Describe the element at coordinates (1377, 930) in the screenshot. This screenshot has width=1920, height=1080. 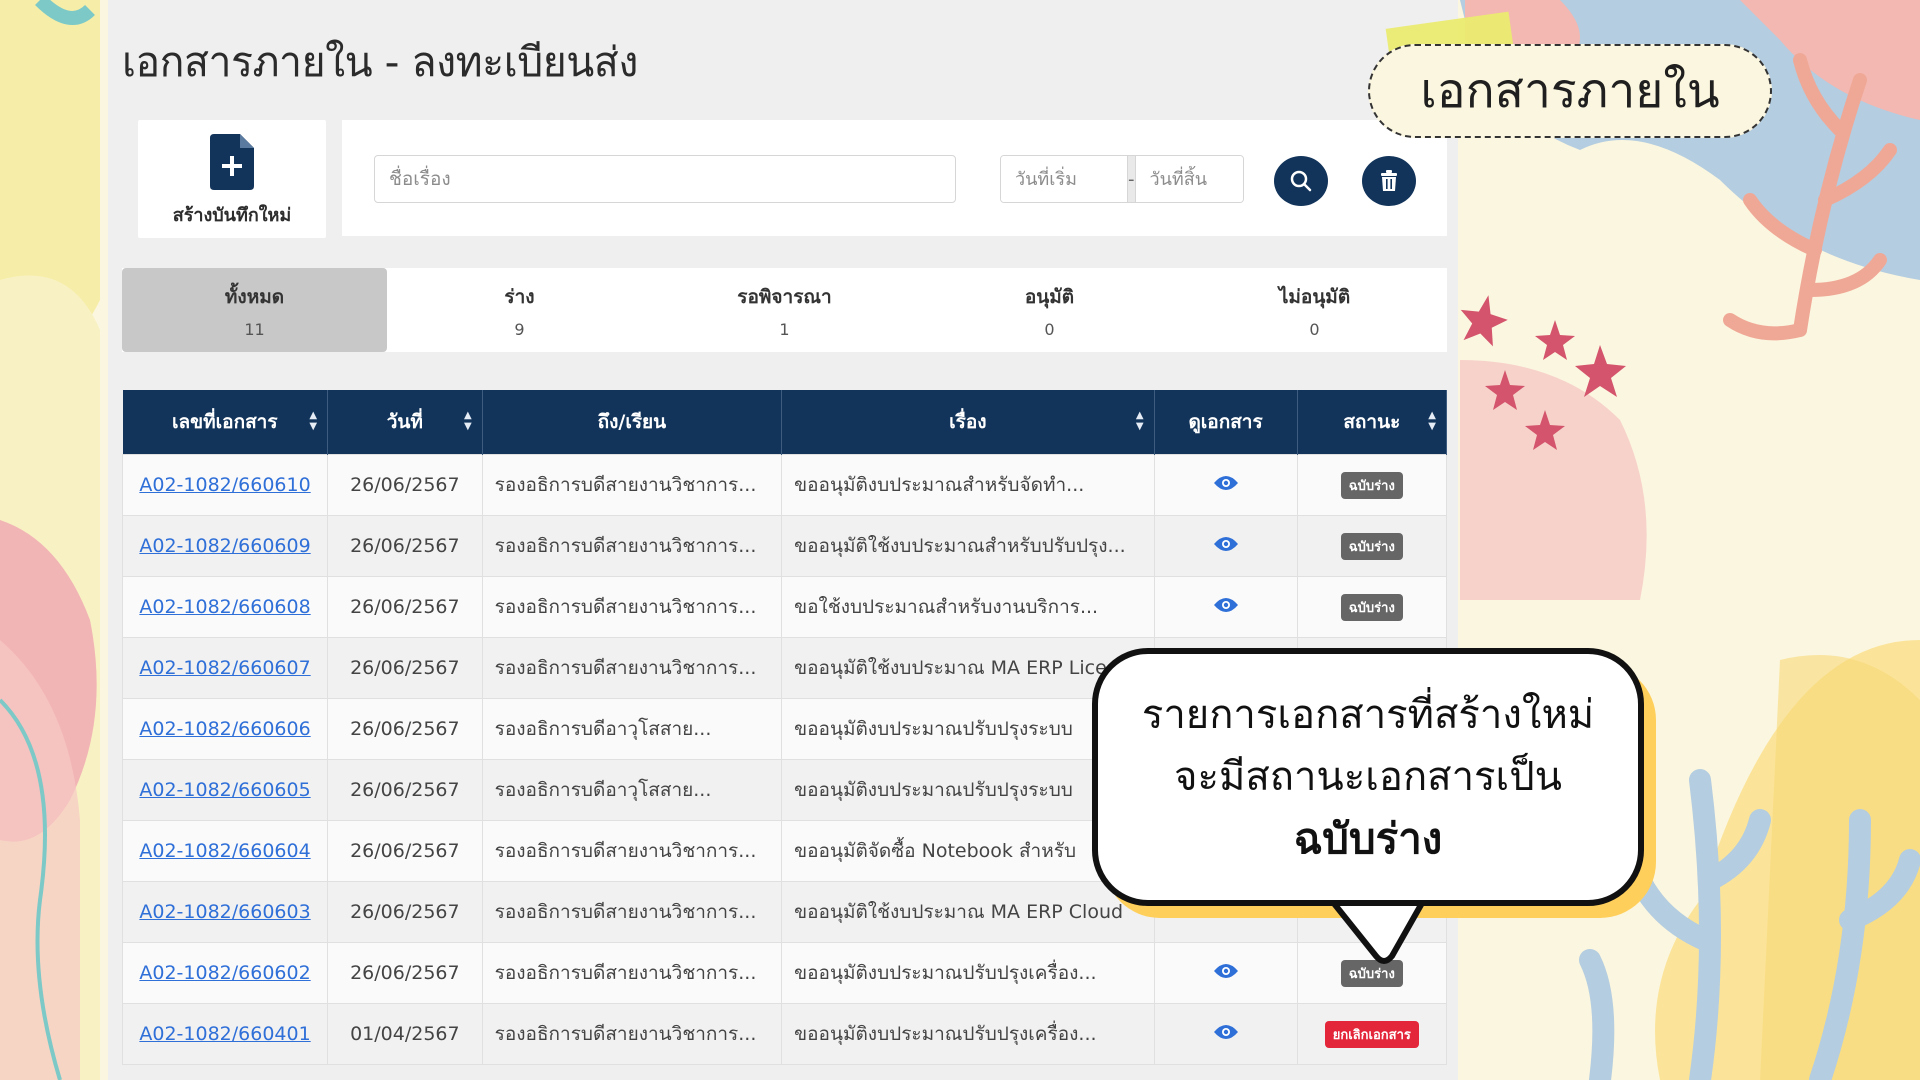
I see `callout-tail` at that location.